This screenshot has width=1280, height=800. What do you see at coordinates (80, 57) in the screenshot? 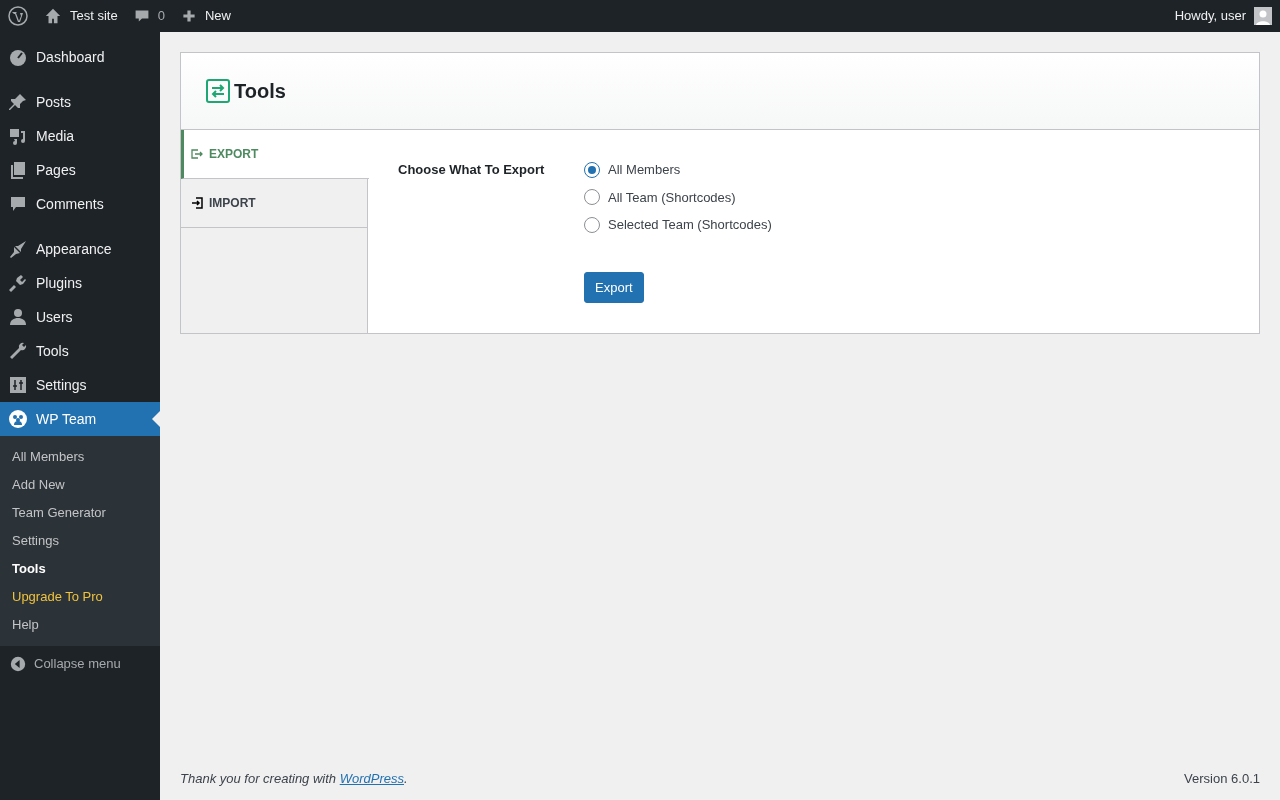
I see `menu-item: Dashboard` at bounding box center [80, 57].